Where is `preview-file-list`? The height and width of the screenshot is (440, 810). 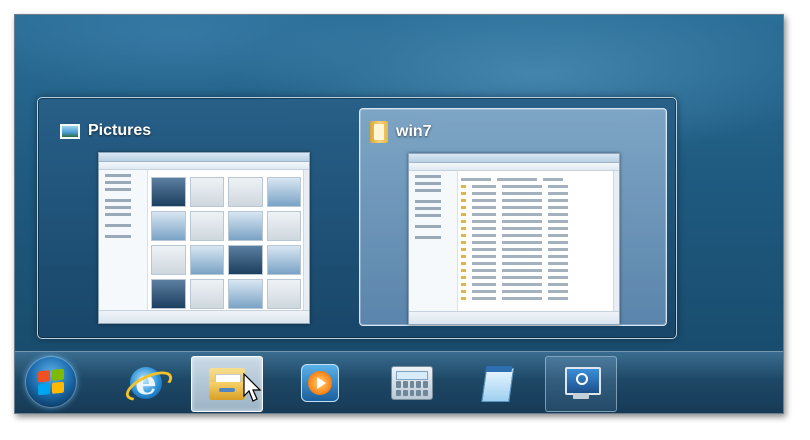 preview-file-list is located at coordinates (536, 242).